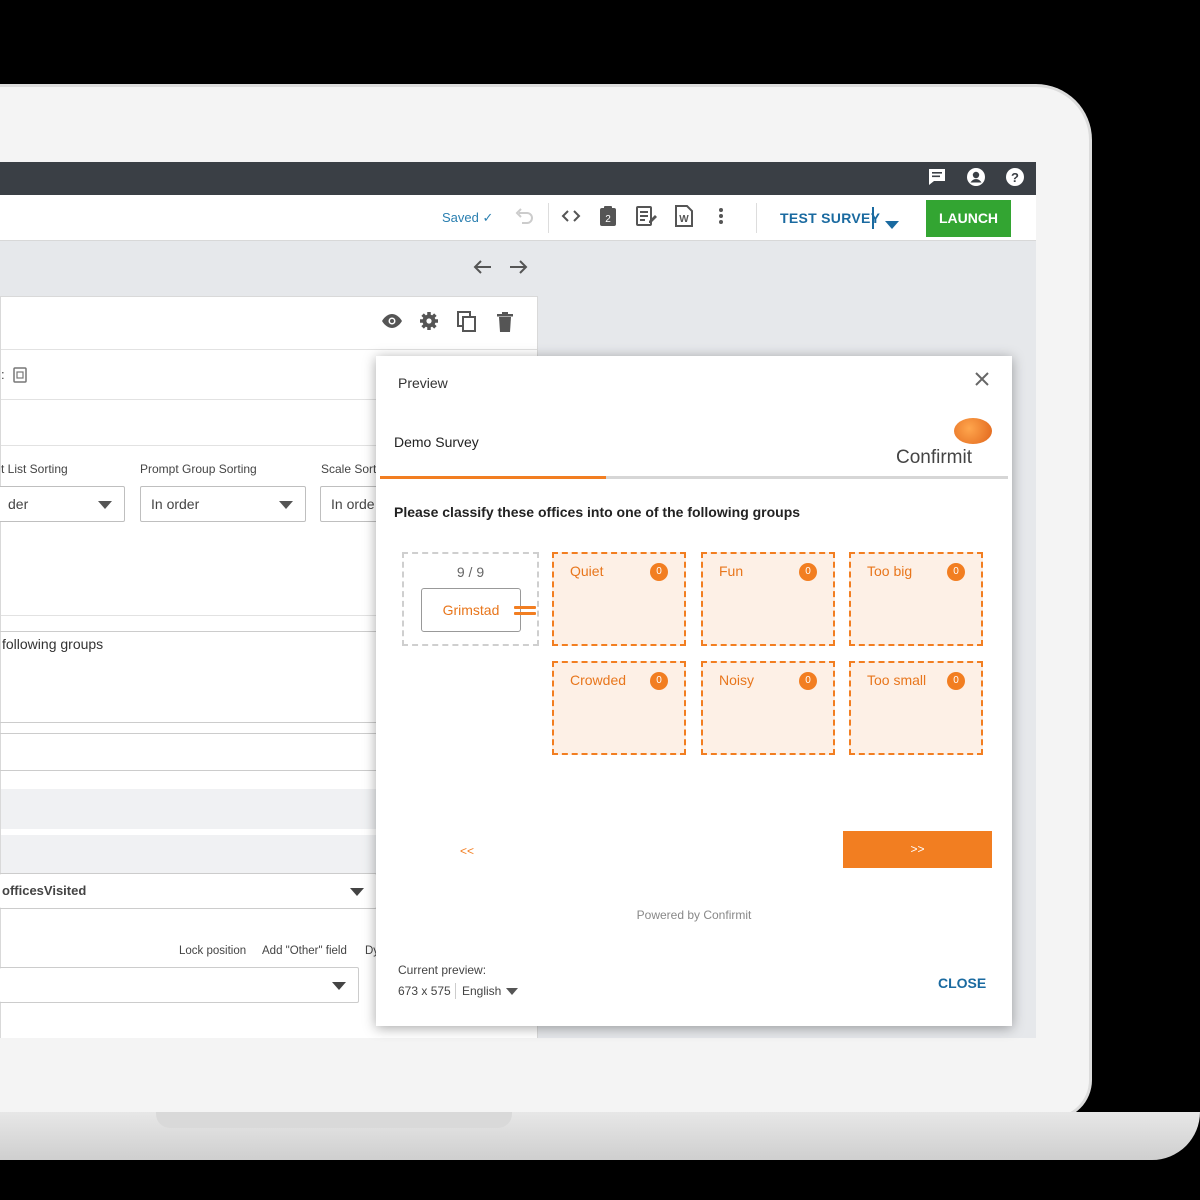  I want to click on group-fun: Fun 0, so click(768, 599).